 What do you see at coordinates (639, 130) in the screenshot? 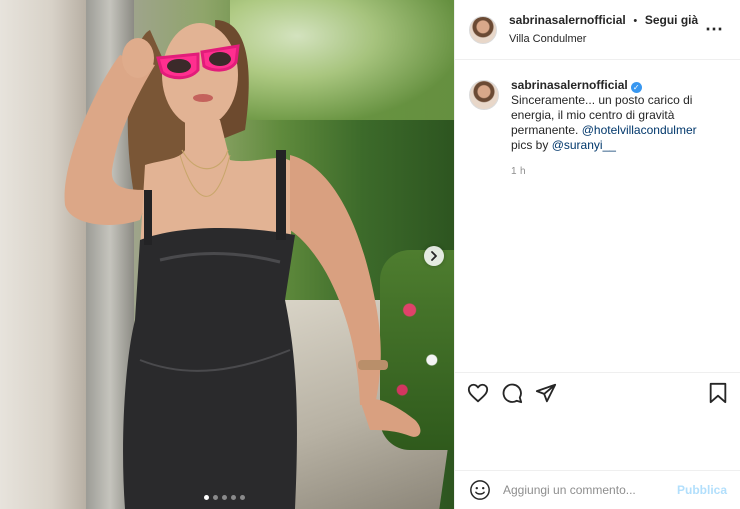
I see `caption-mention-hotel: @hotelvillacondulmer` at bounding box center [639, 130].